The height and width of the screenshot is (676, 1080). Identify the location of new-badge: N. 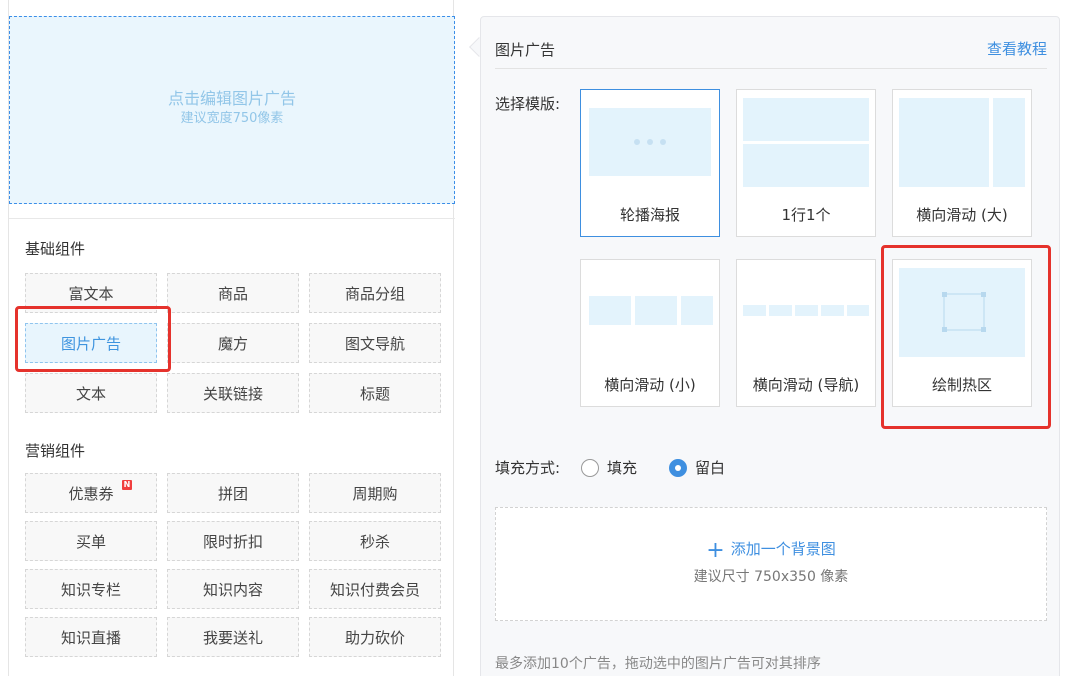
(127, 485).